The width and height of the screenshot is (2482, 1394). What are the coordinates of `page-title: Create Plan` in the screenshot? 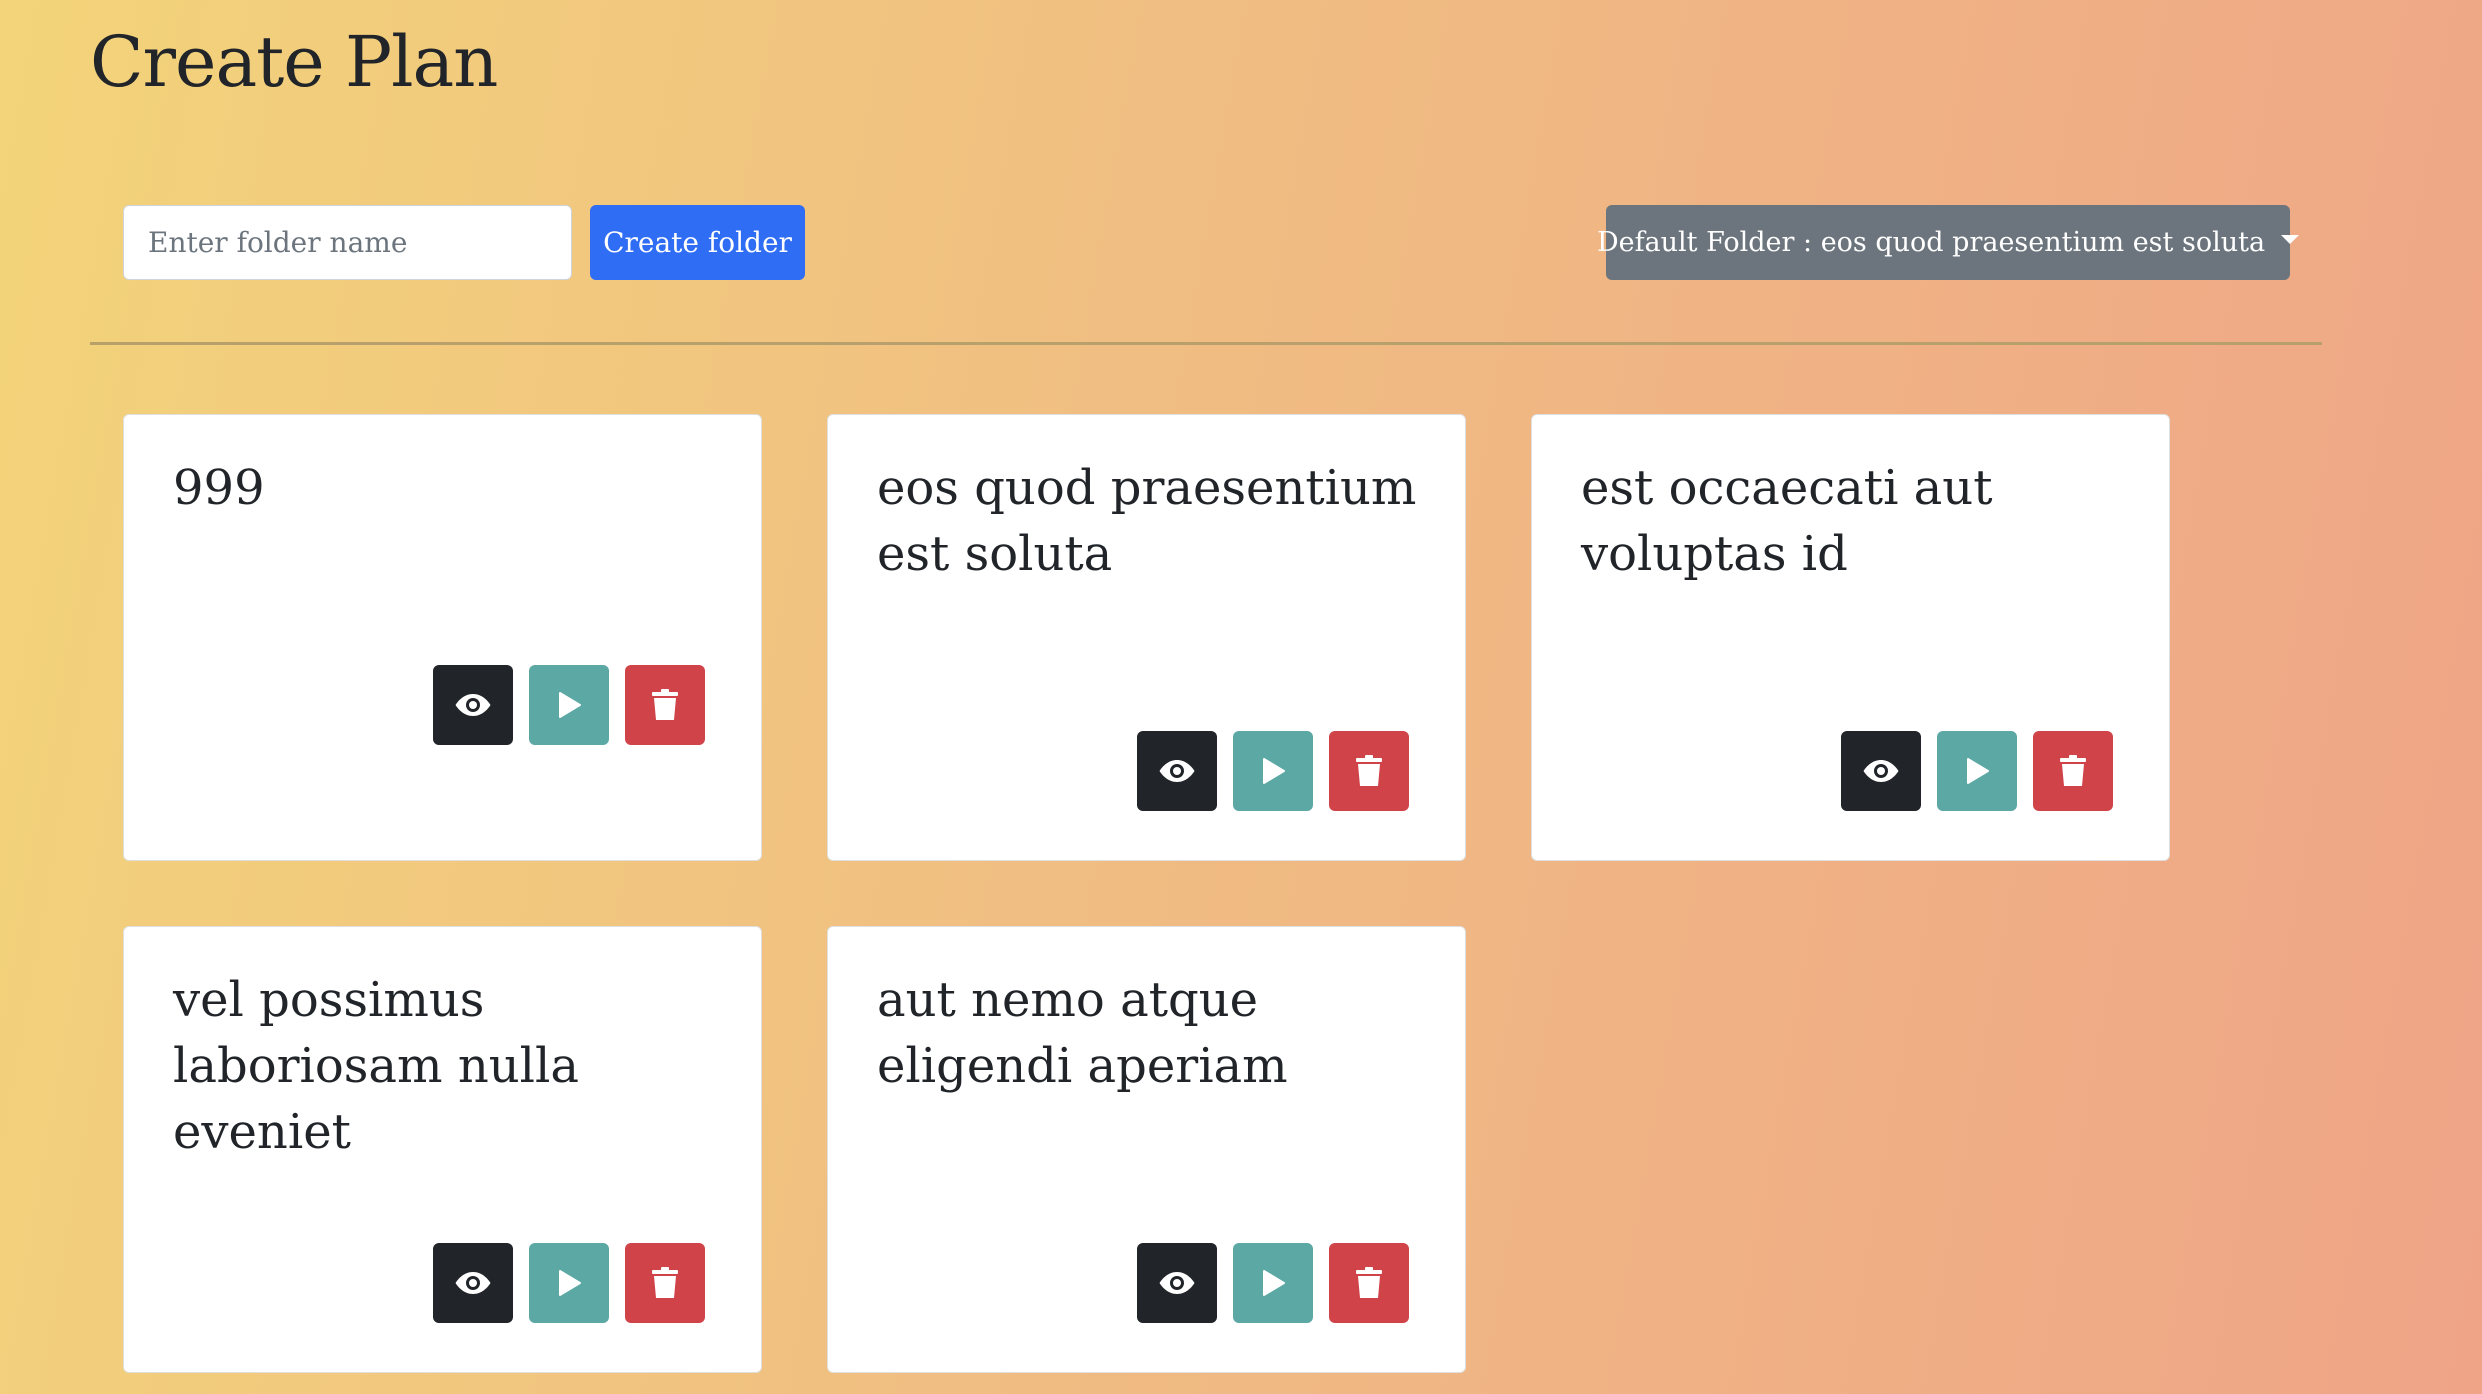 It's located at (294, 62).